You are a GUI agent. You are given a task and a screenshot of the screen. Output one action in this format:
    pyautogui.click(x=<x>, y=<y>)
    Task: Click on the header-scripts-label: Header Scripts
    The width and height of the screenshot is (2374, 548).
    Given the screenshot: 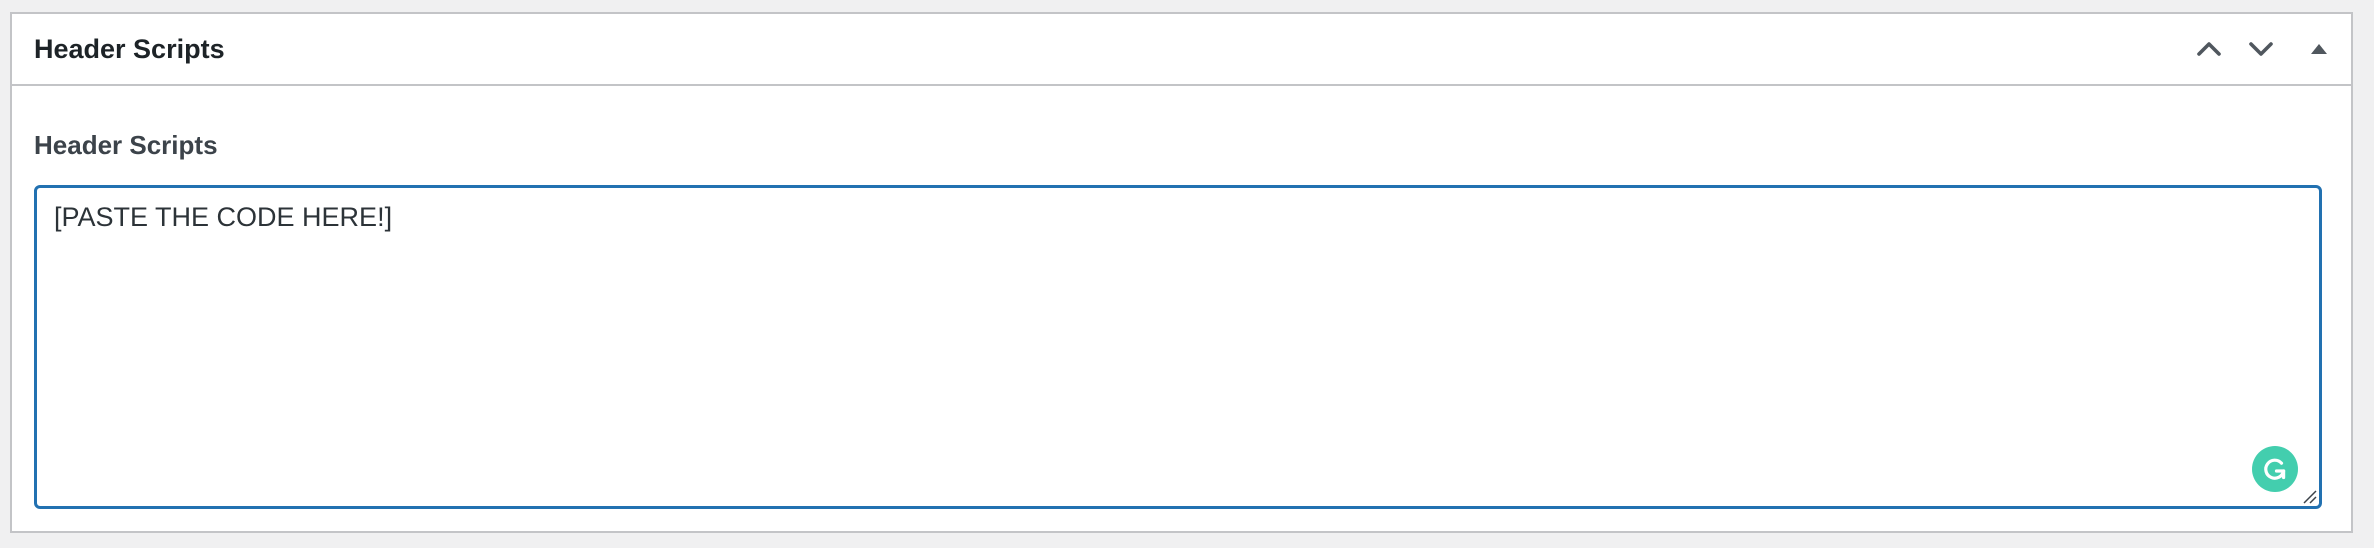 What is the action you would take?
    pyautogui.click(x=126, y=145)
    